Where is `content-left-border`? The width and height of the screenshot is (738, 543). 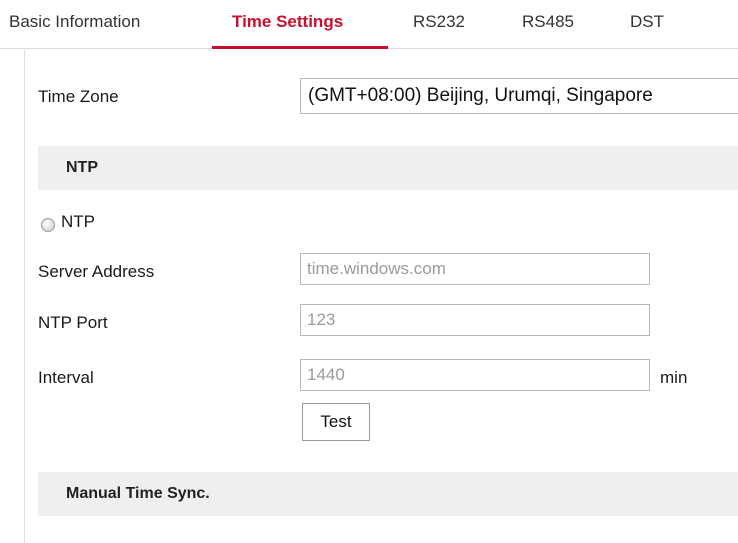 content-left-border is located at coordinates (24, 296).